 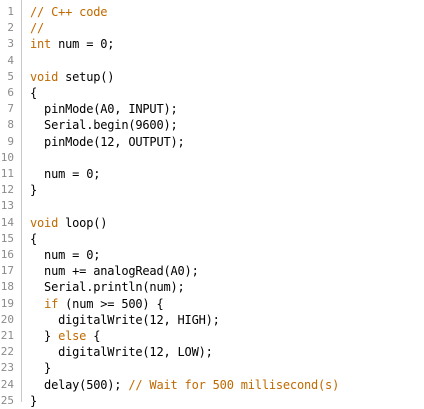 What do you see at coordinates (111, 303) in the screenshot?
I see `code-token: (num >= 500) {` at bounding box center [111, 303].